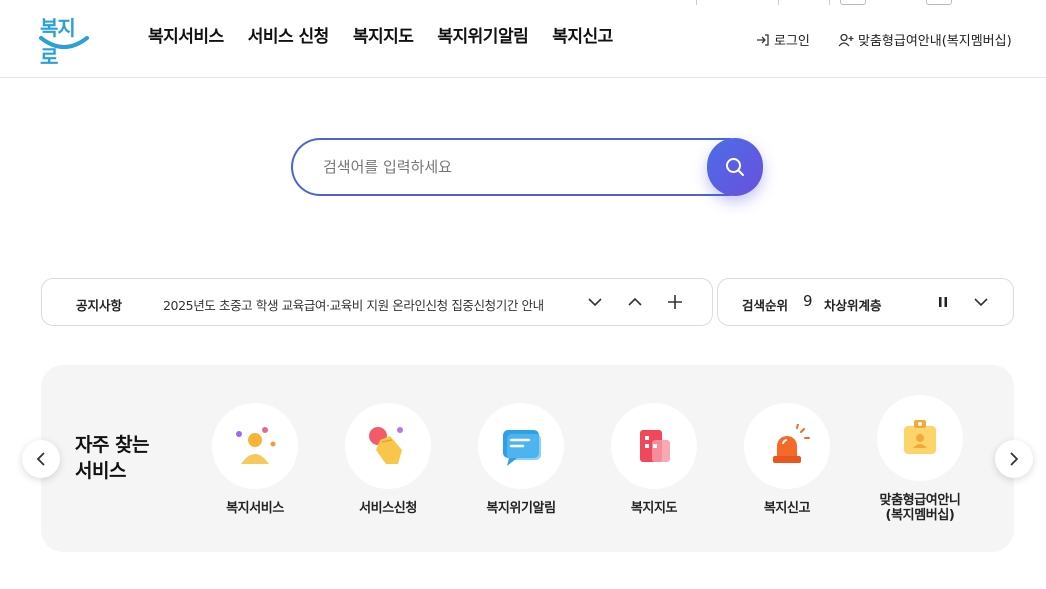 The height and width of the screenshot is (589, 1046). I want to click on ranking-label: 검색순위, so click(765, 305).